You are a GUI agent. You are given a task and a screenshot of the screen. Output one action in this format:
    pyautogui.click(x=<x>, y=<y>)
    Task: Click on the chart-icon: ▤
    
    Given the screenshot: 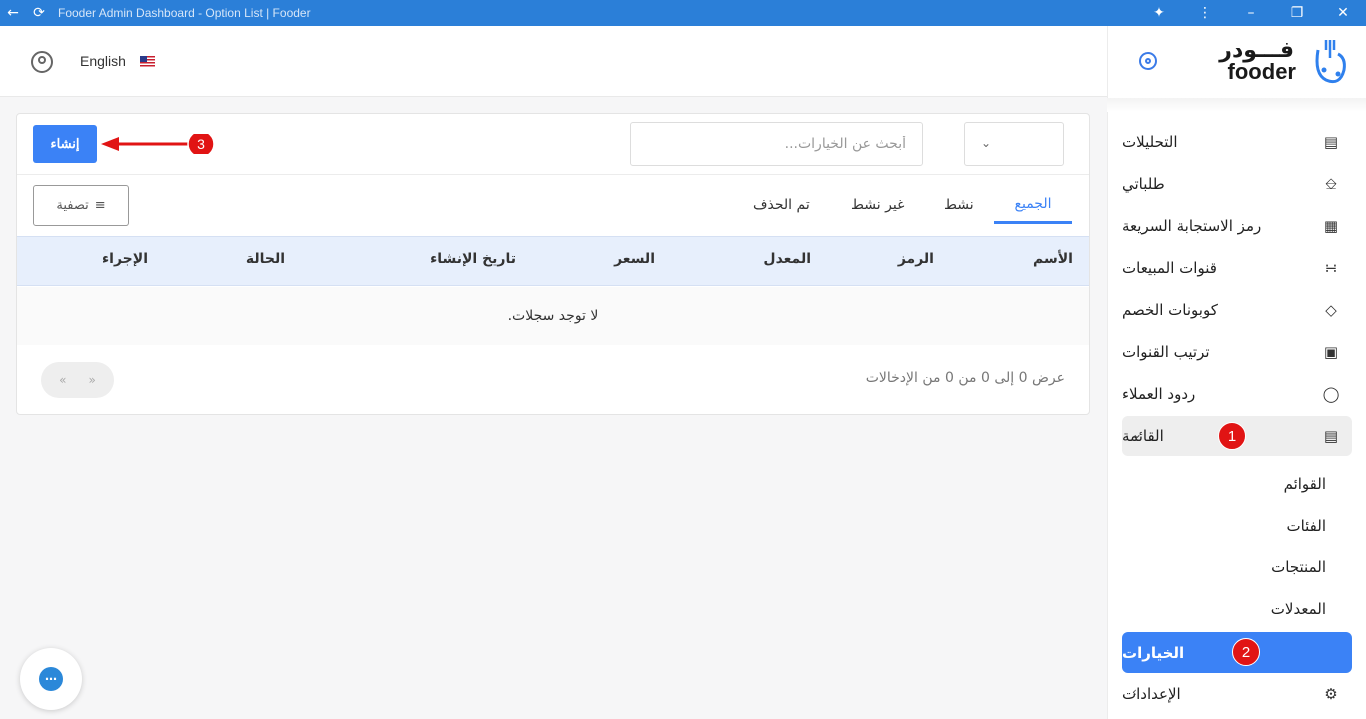 What is the action you would take?
    pyautogui.click(x=1331, y=142)
    